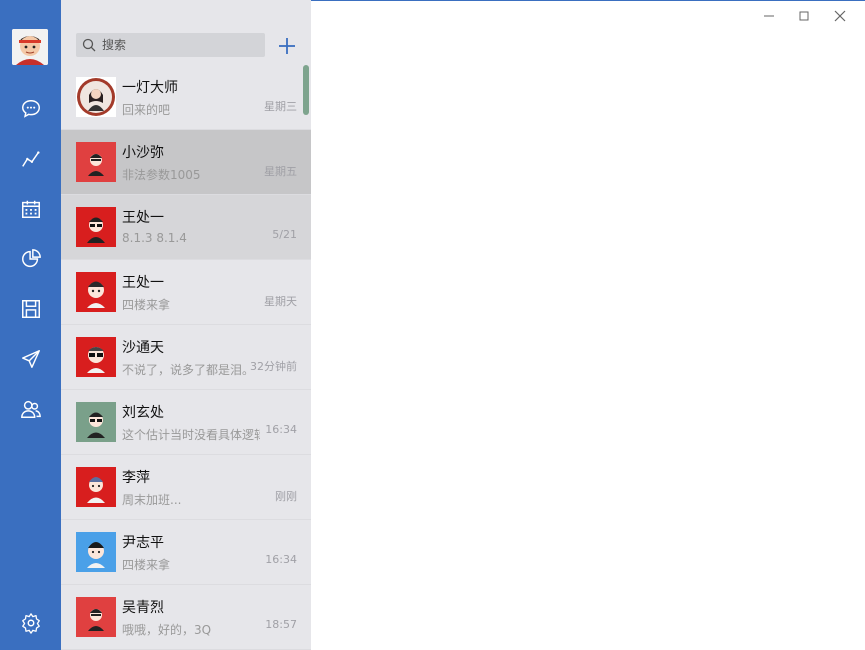  Describe the element at coordinates (286, 496) in the screenshot. I see `message-time: 刚刚` at that location.